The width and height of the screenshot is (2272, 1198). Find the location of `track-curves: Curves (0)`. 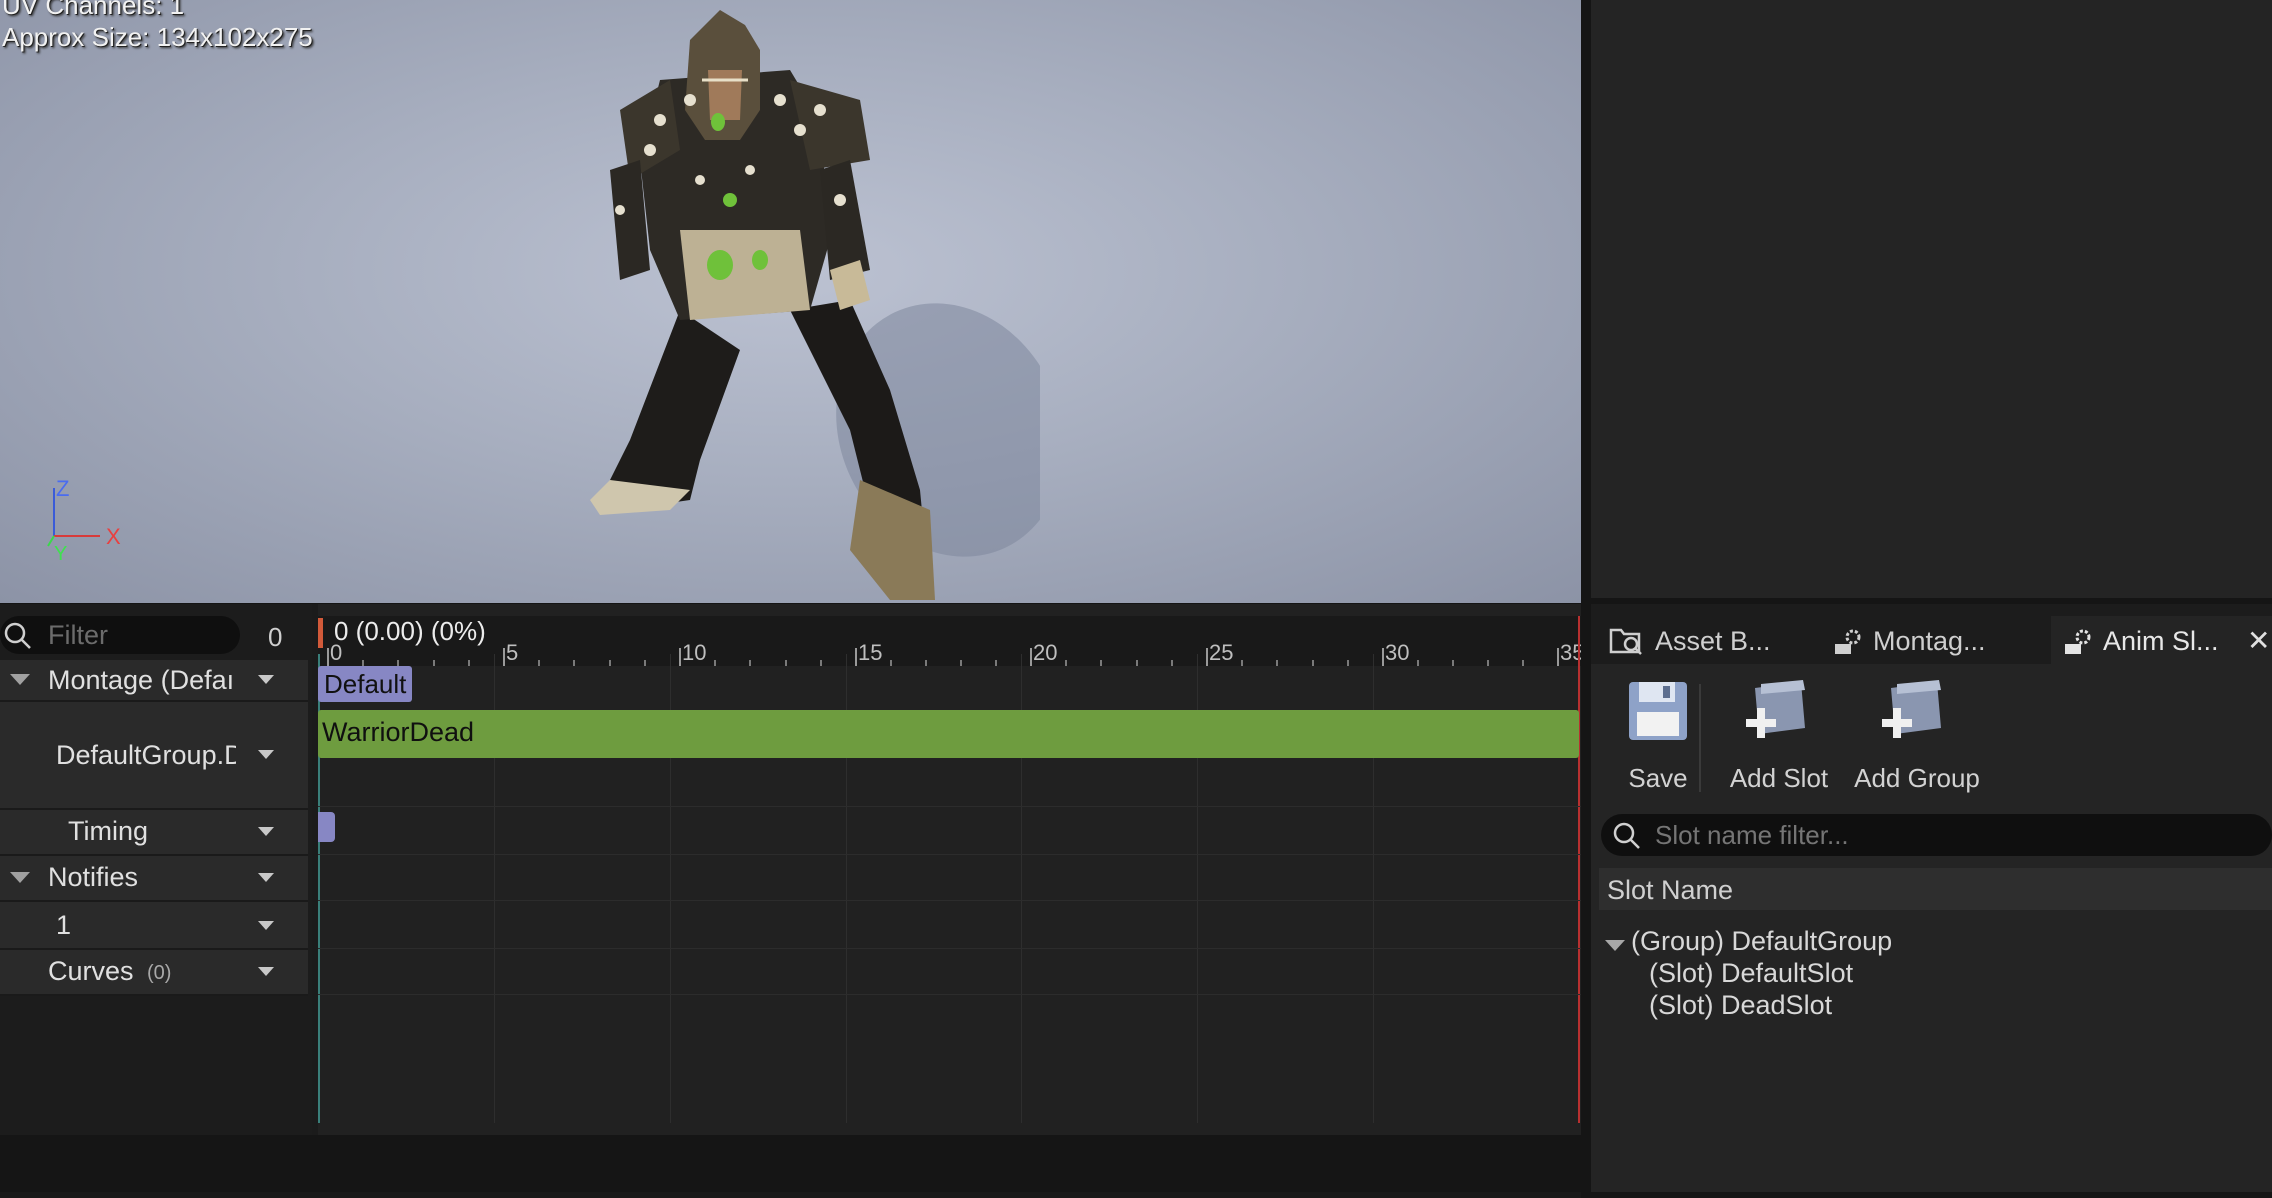

track-curves: Curves (0) is located at coordinates (154, 973).